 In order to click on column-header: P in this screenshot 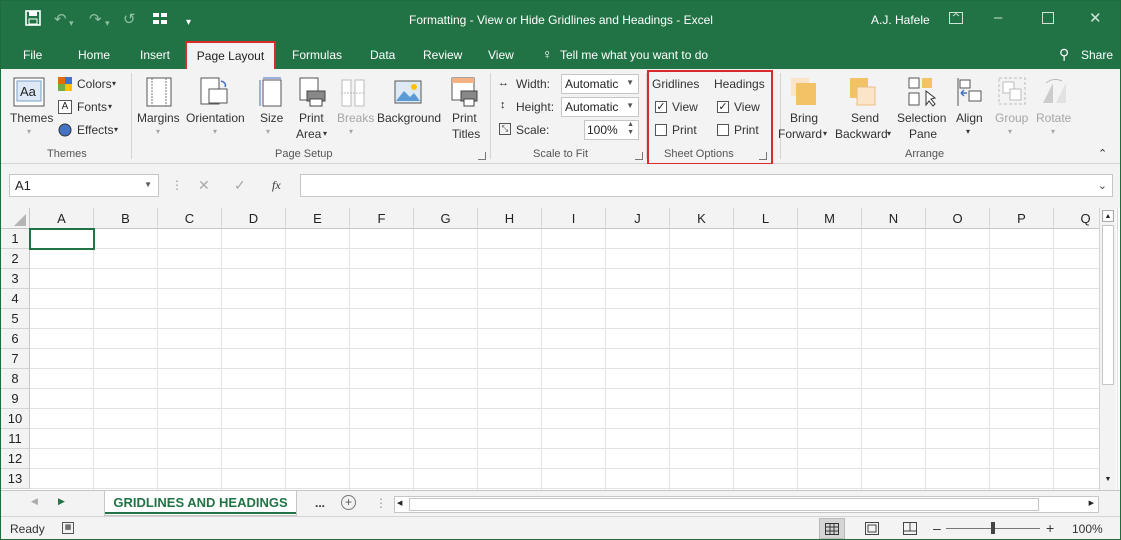, I will do `click(1022, 218)`.